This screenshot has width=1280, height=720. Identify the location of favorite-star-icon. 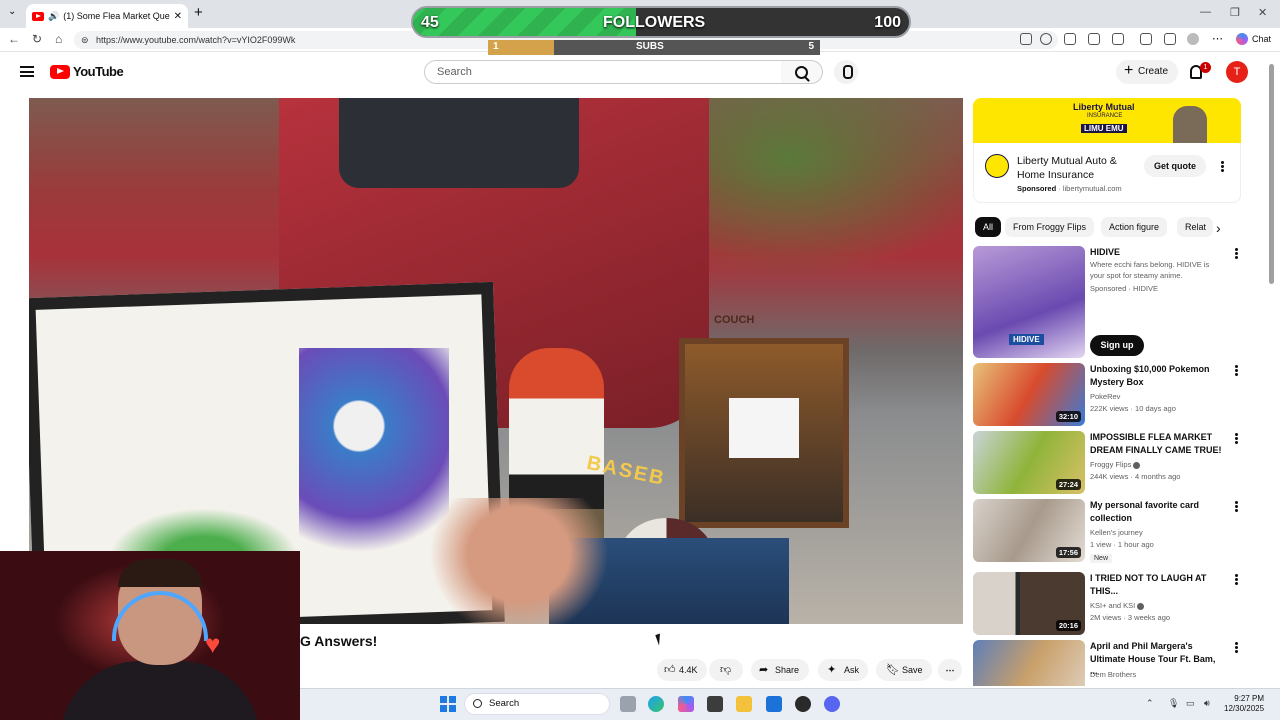
(1046, 39).